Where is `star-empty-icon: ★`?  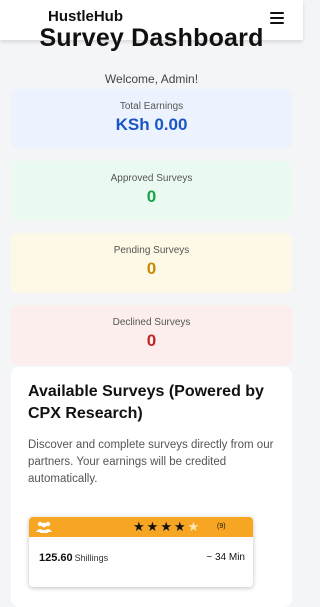 star-empty-icon: ★ is located at coordinates (194, 526).